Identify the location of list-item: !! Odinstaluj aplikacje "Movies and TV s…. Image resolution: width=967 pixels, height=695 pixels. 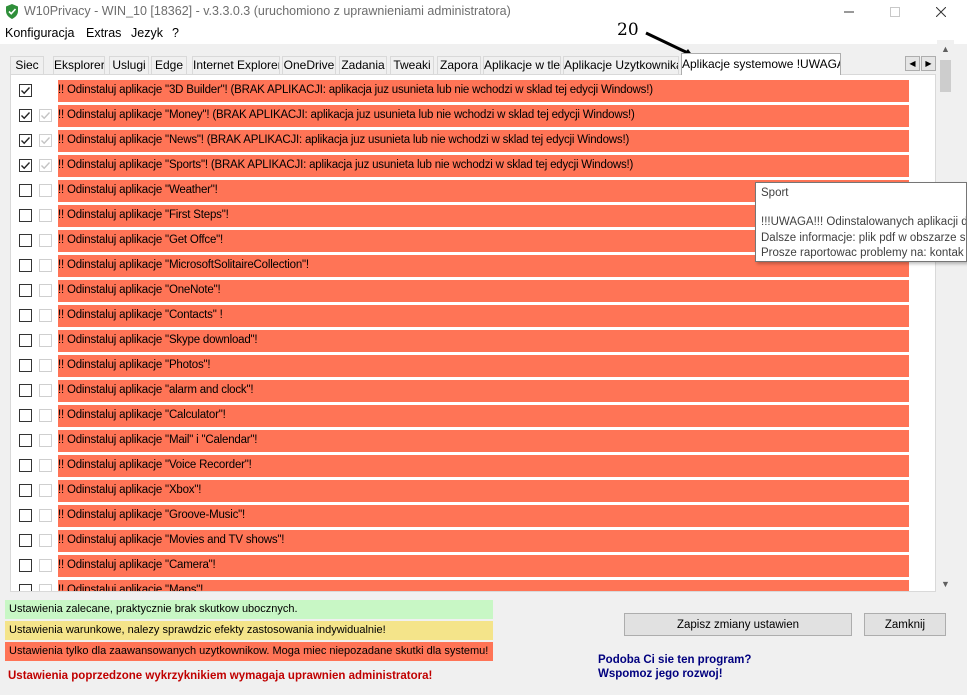
(473, 541).